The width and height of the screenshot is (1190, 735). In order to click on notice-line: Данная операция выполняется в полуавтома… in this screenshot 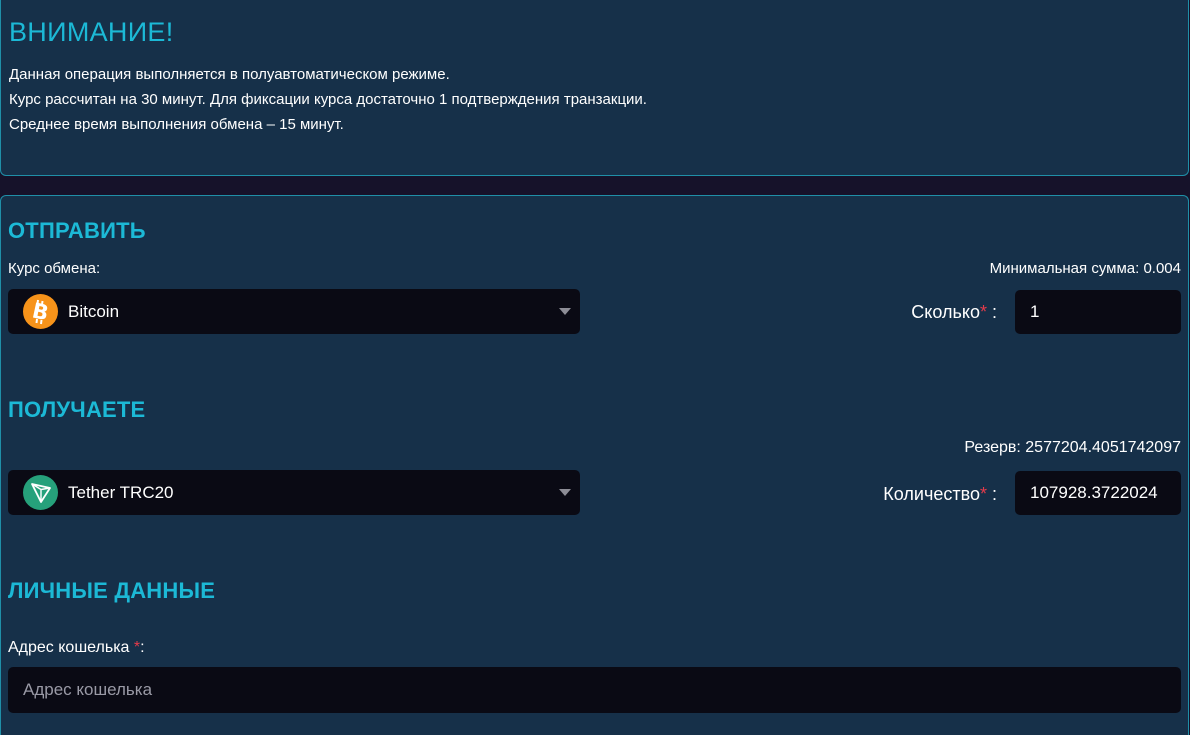, I will do `click(229, 74)`.